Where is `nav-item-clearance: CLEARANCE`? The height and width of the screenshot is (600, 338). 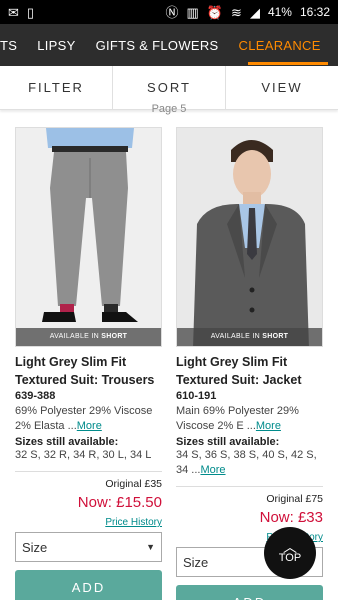 nav-item-clearance: CLEARANCE is located at coordinates (280, 45).